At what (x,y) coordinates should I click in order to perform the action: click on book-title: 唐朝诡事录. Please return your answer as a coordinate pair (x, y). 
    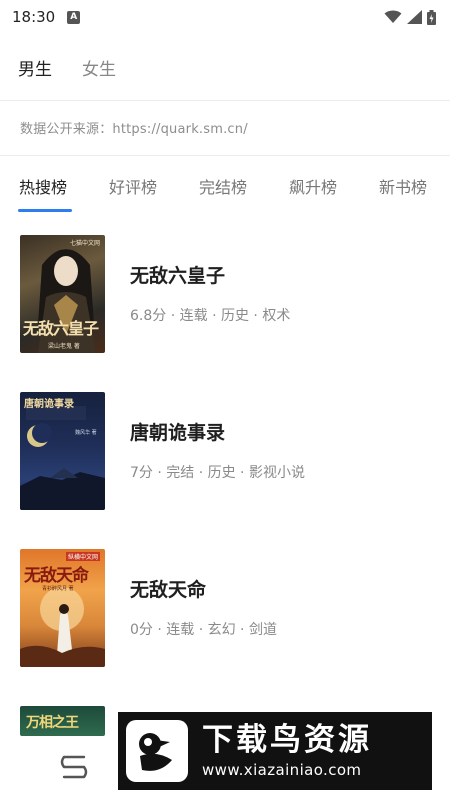
    Looking at the image, I should click on (178, 433).